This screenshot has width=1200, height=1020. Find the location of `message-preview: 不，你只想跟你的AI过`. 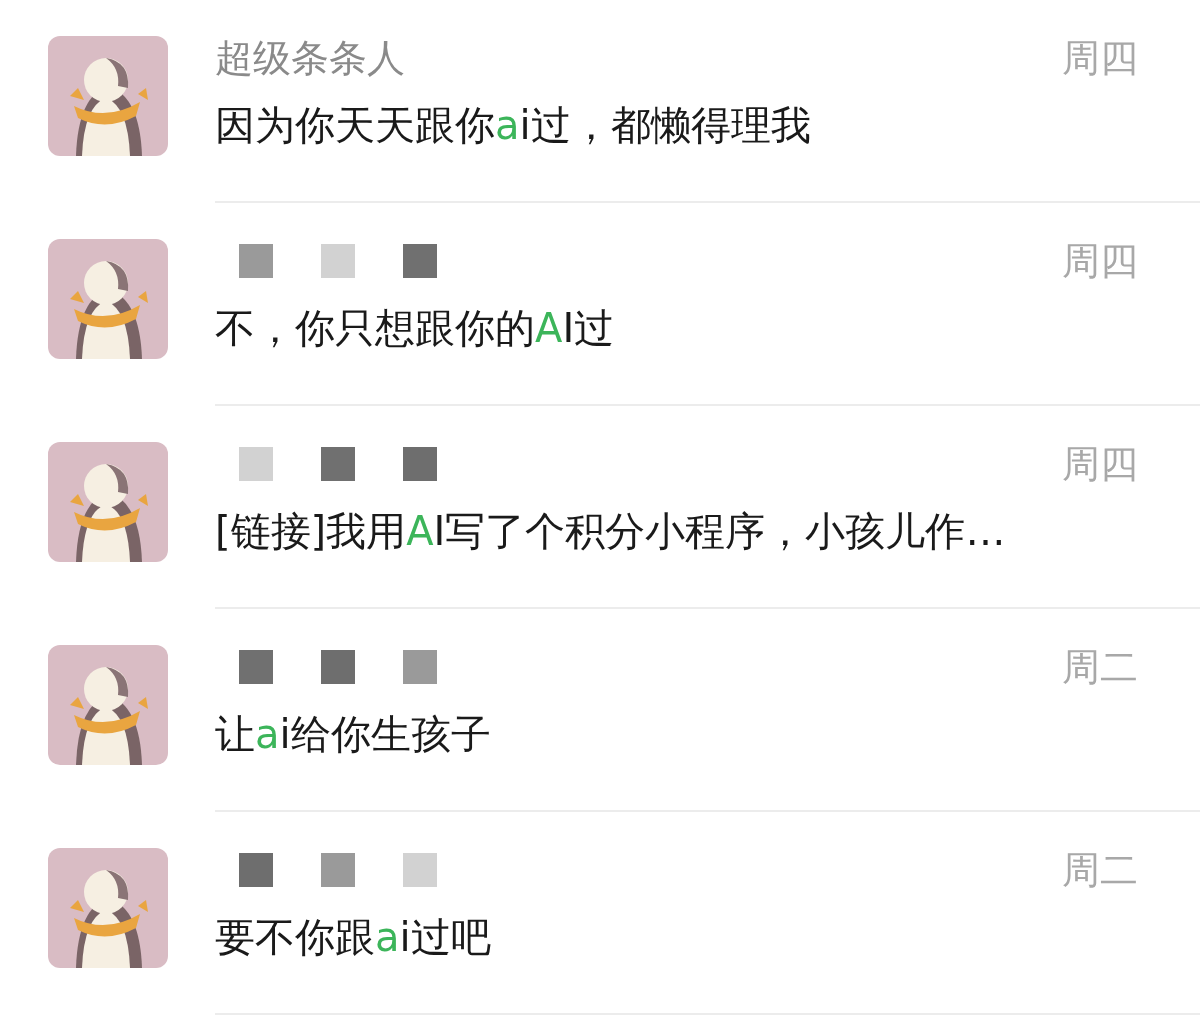

message-preview: 不，你只想跟你的AI过 is located at coordinates (415, 328).